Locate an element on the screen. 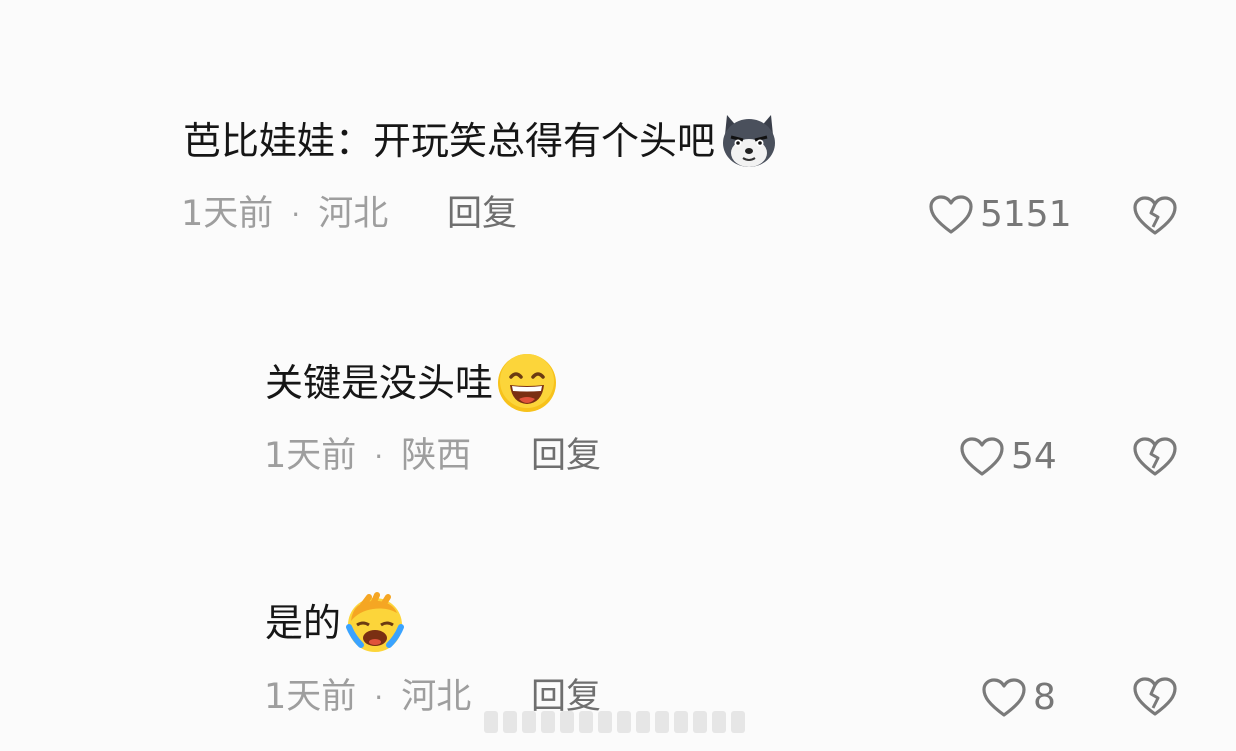 Image resolution: width=1236 pixels, height=751 pixels. wolf-emoji-icon is located at coordinates (749, 141).